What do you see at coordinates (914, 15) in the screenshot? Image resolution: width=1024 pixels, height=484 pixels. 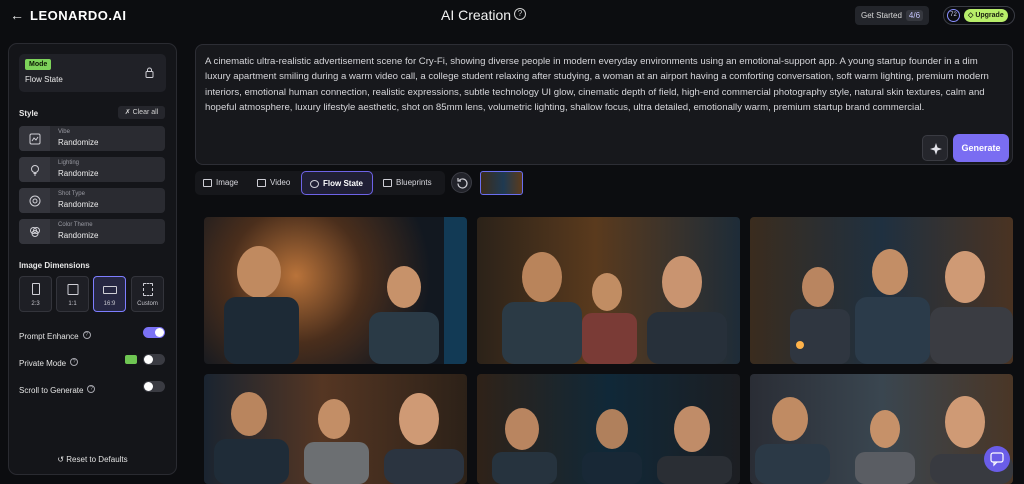 I see `get-started-count: 4/6` at bounding box center [914, 15].